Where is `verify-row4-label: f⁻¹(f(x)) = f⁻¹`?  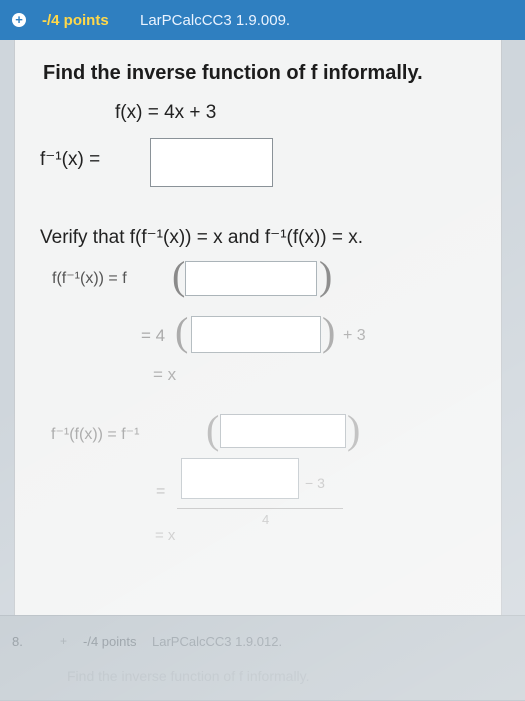
verify-row4-label: f⁻¹(f(x)) = f⁻¹ is located at coordinates (95, 434).